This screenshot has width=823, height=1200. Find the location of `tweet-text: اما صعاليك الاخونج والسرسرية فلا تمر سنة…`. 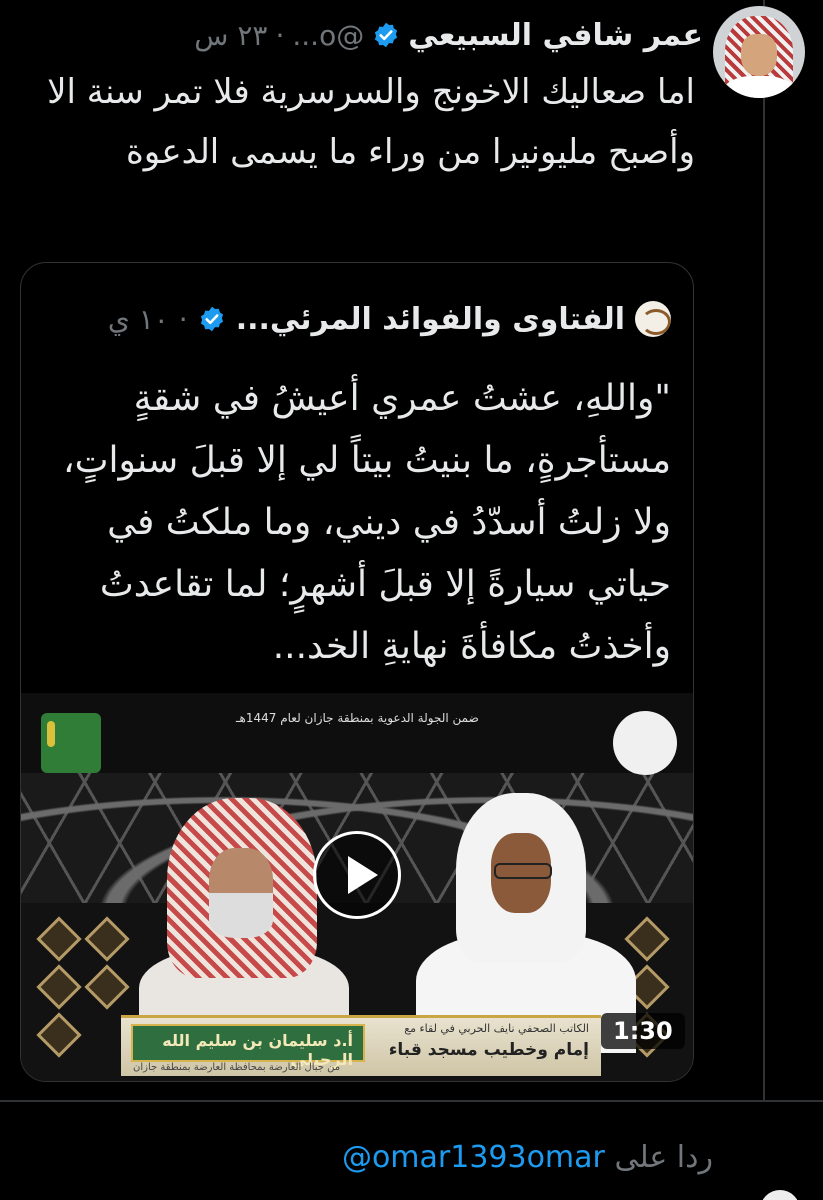

tweet-text: اما صعاليك الاخونج والسرسرية فلا تمر سنة… is located at coordinates (371, 122).